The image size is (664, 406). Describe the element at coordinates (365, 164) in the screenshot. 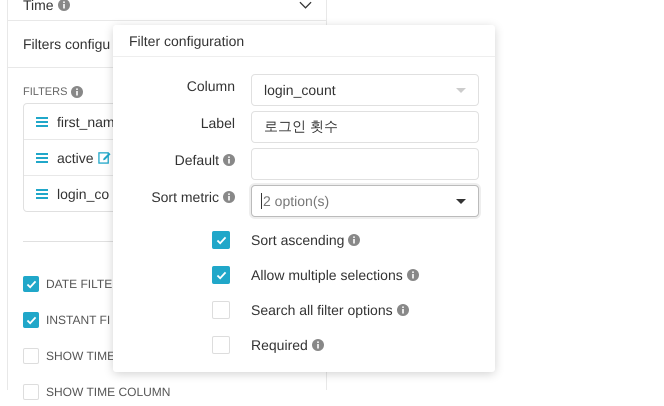

I see `text-field` at that location.